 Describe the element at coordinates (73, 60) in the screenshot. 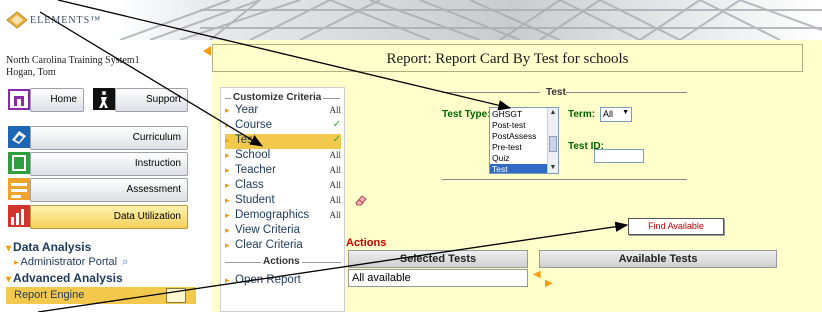

I see `system-name: North Carolina Training System1` at that location.